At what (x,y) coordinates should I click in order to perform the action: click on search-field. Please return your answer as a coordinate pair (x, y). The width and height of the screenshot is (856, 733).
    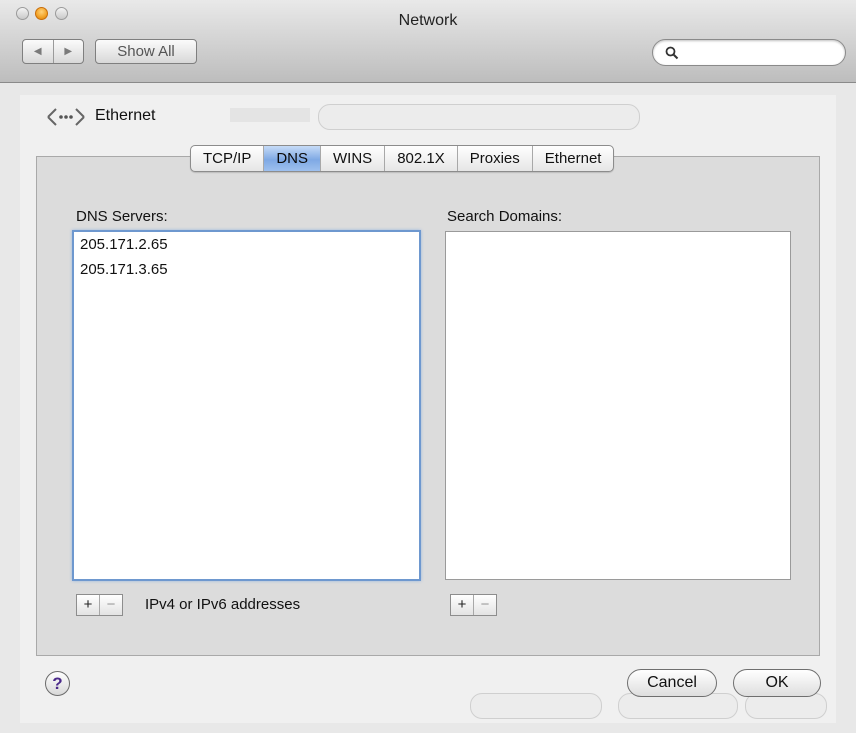
    Looking at the image, I should click on (749, 52).